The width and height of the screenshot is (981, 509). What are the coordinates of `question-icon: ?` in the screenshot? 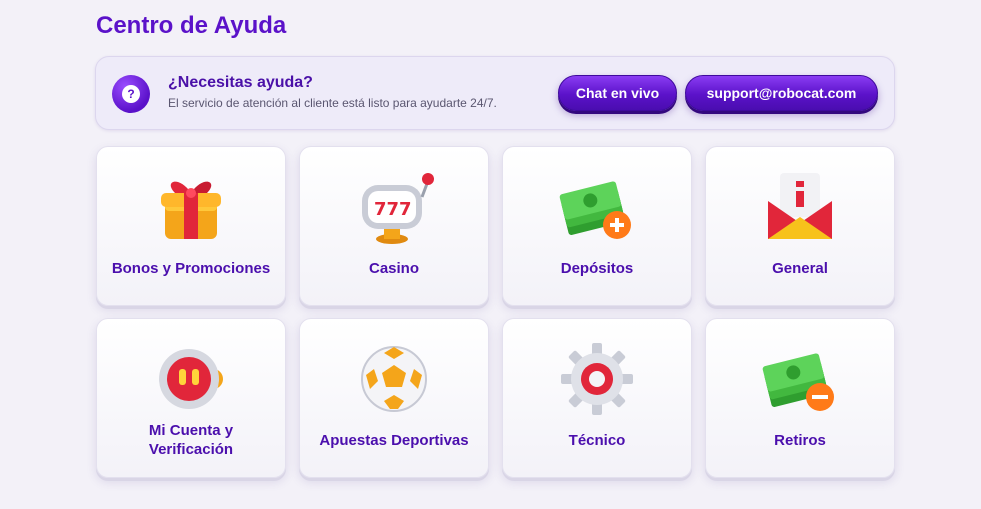 It's located at (131, 94).